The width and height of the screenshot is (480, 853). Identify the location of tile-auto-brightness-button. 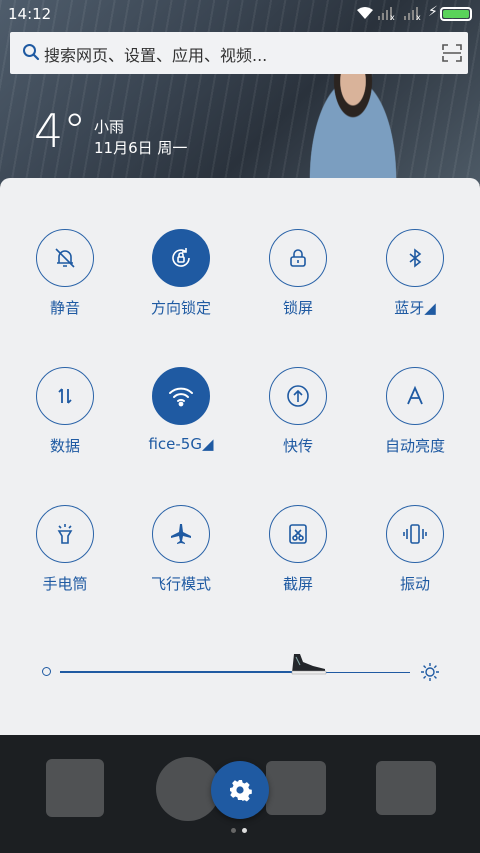
(415, 396).